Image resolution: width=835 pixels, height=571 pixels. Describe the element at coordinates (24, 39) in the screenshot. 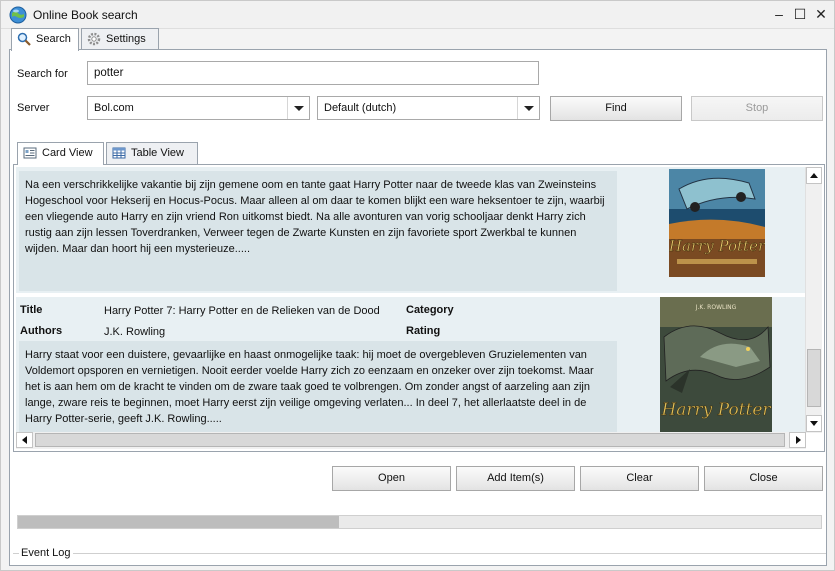

I see `magnifier-icon` at that location.